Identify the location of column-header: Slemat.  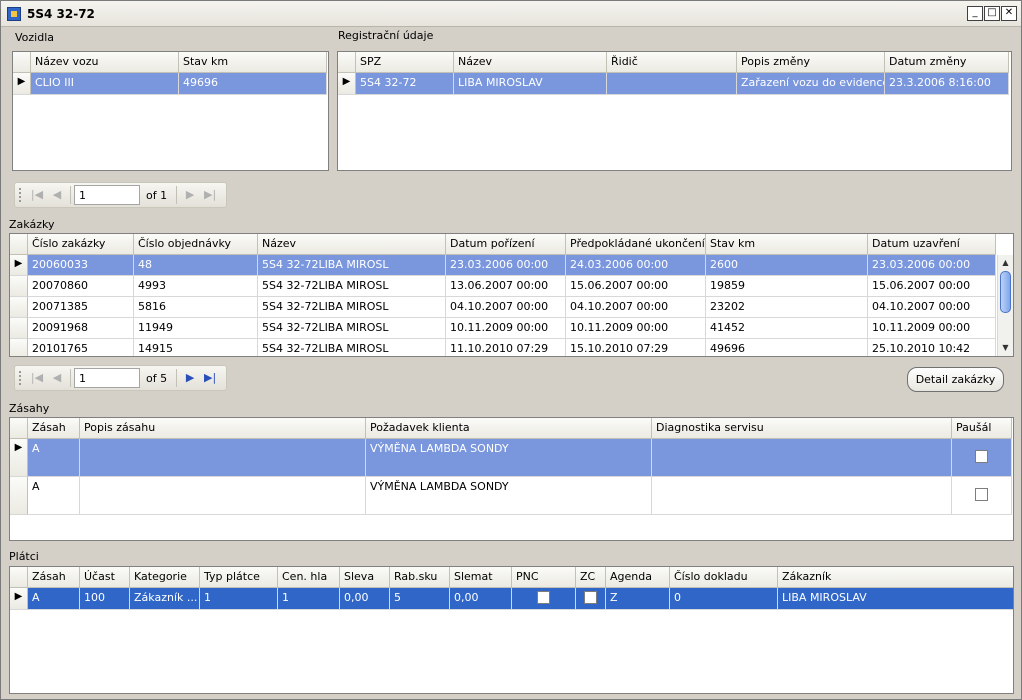
(481, 577).